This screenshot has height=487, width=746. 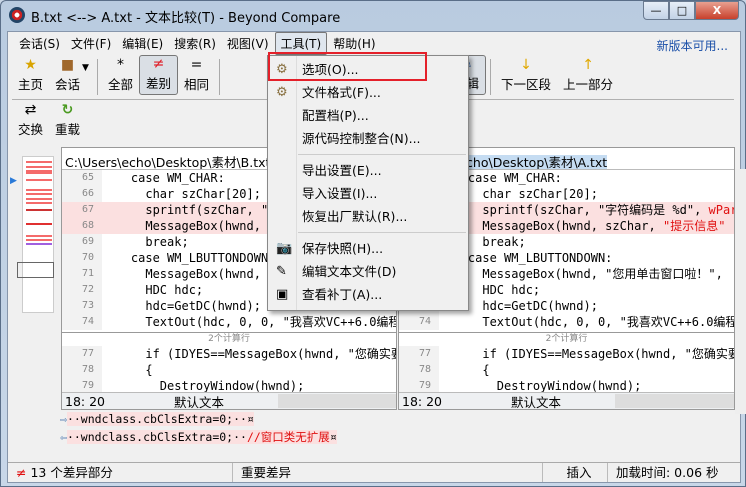 I want to click on menu-view: 视图(V), so click(x=248, y=43).